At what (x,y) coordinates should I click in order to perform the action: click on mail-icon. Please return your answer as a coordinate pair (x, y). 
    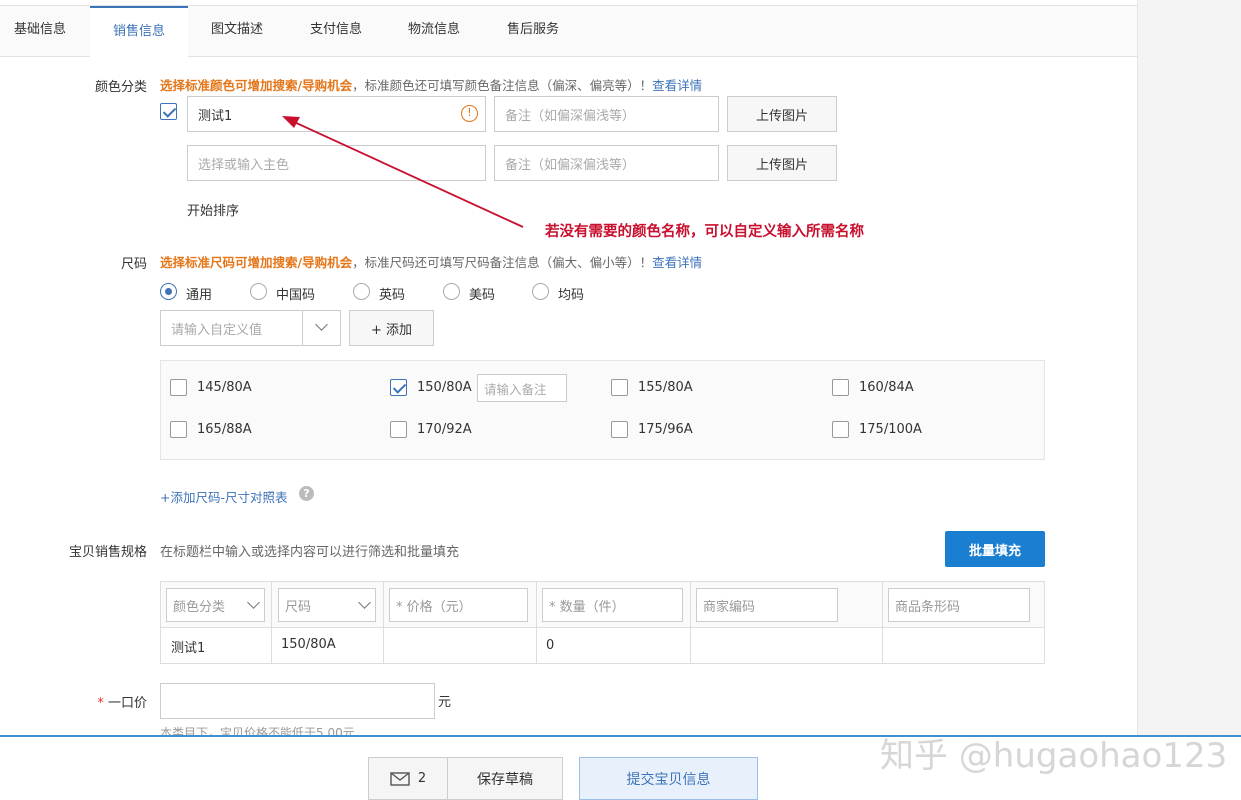
    Looking at the image, I should click on (400, 778).